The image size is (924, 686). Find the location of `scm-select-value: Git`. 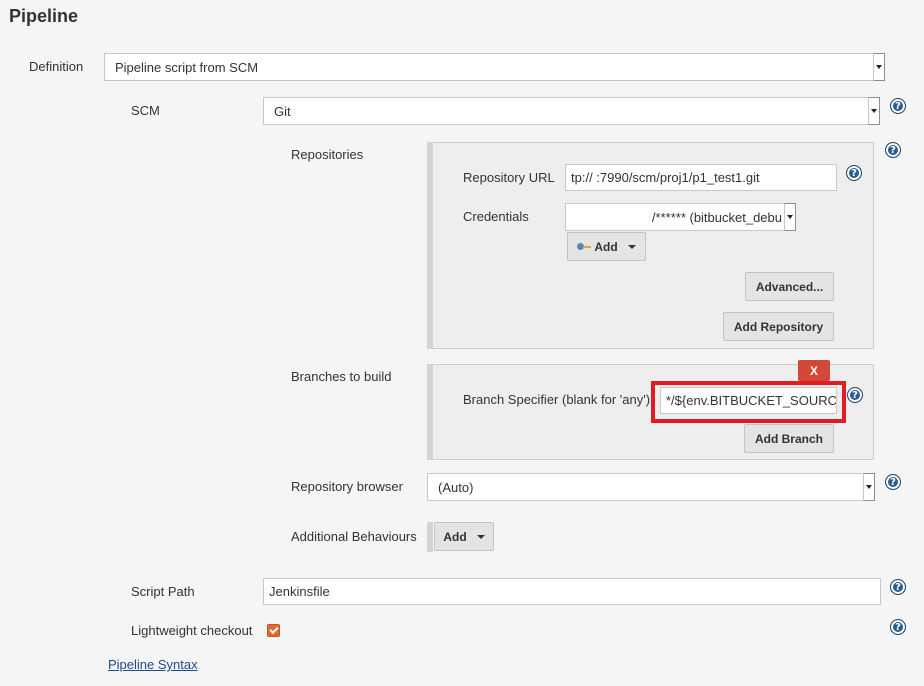

scm-select-value: Git is located at coordinates (282, 111).